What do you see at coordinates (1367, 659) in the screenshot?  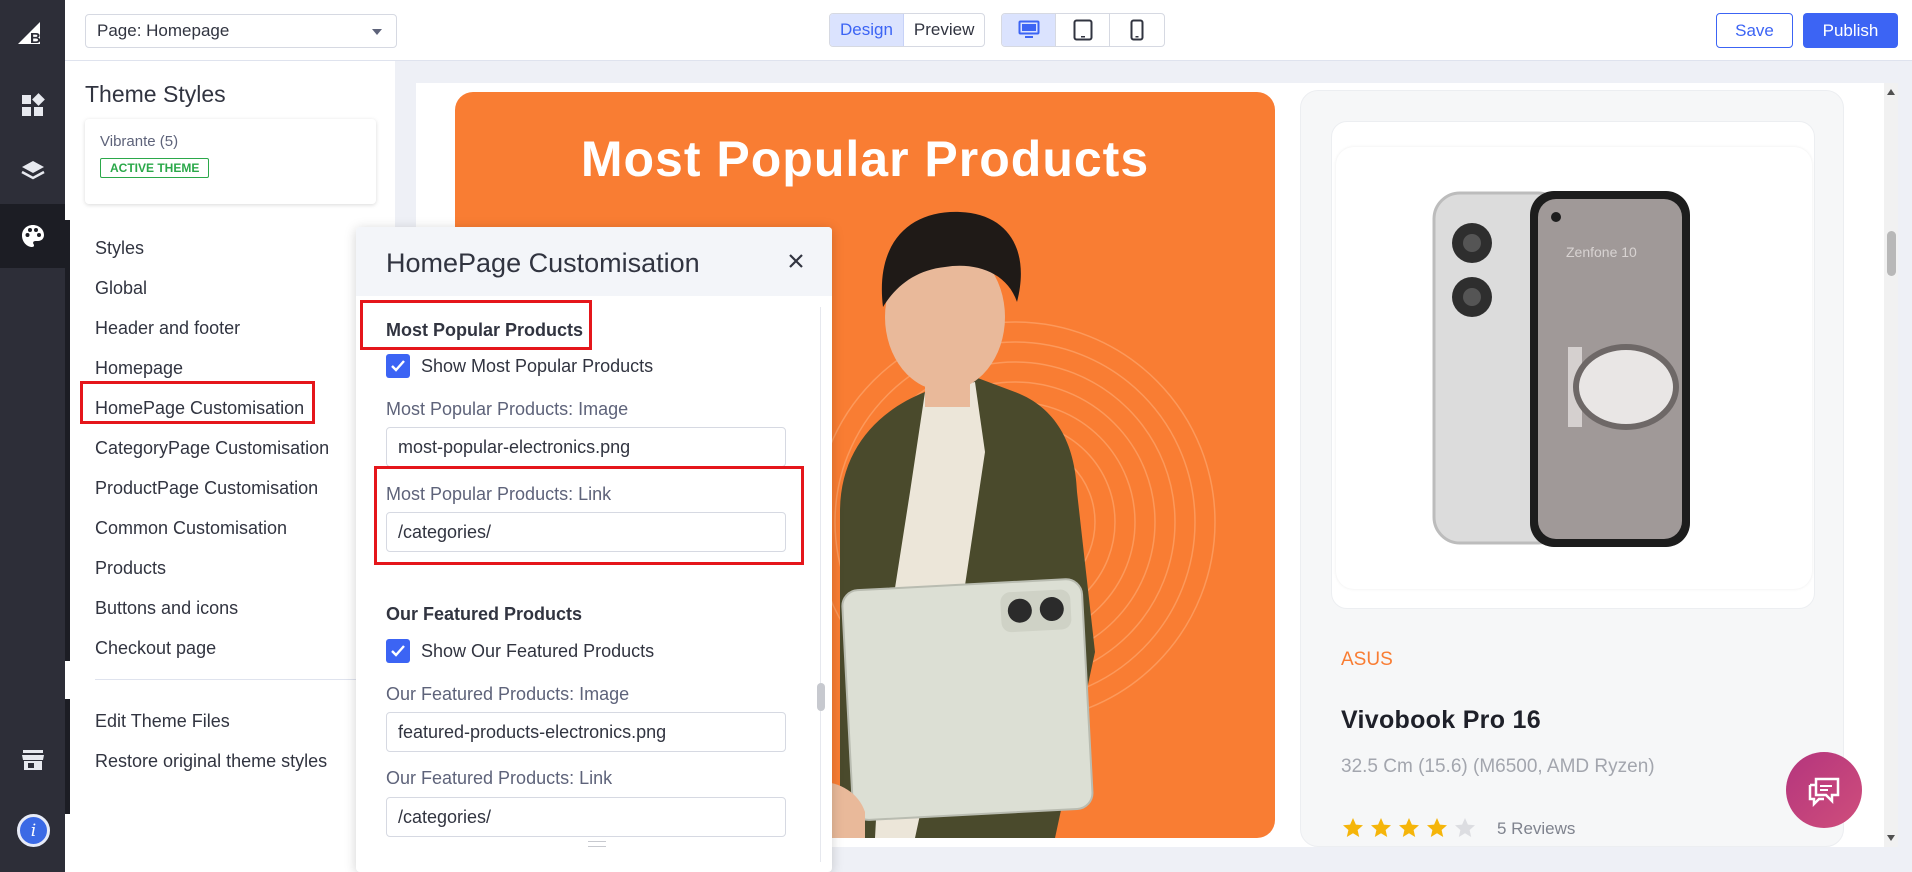 I see `product-brand: ASUS` at bounding box center [1367, 659].